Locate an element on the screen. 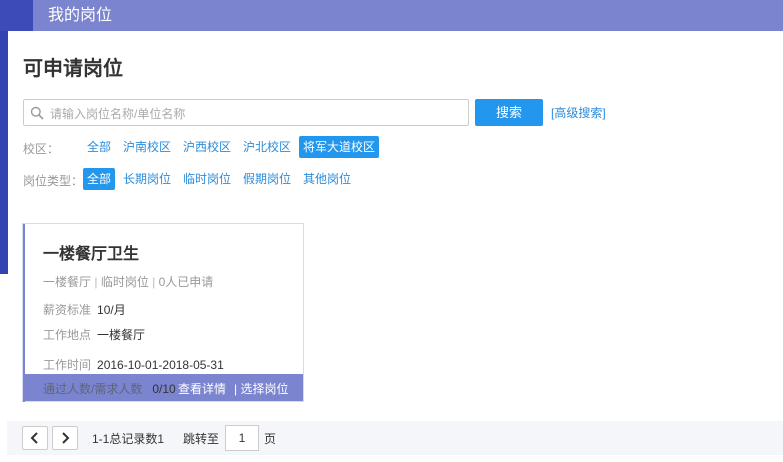 Image resolution: width=783 pixels, height=462 pixels. next-page-button is located at coordinates (65, 438).